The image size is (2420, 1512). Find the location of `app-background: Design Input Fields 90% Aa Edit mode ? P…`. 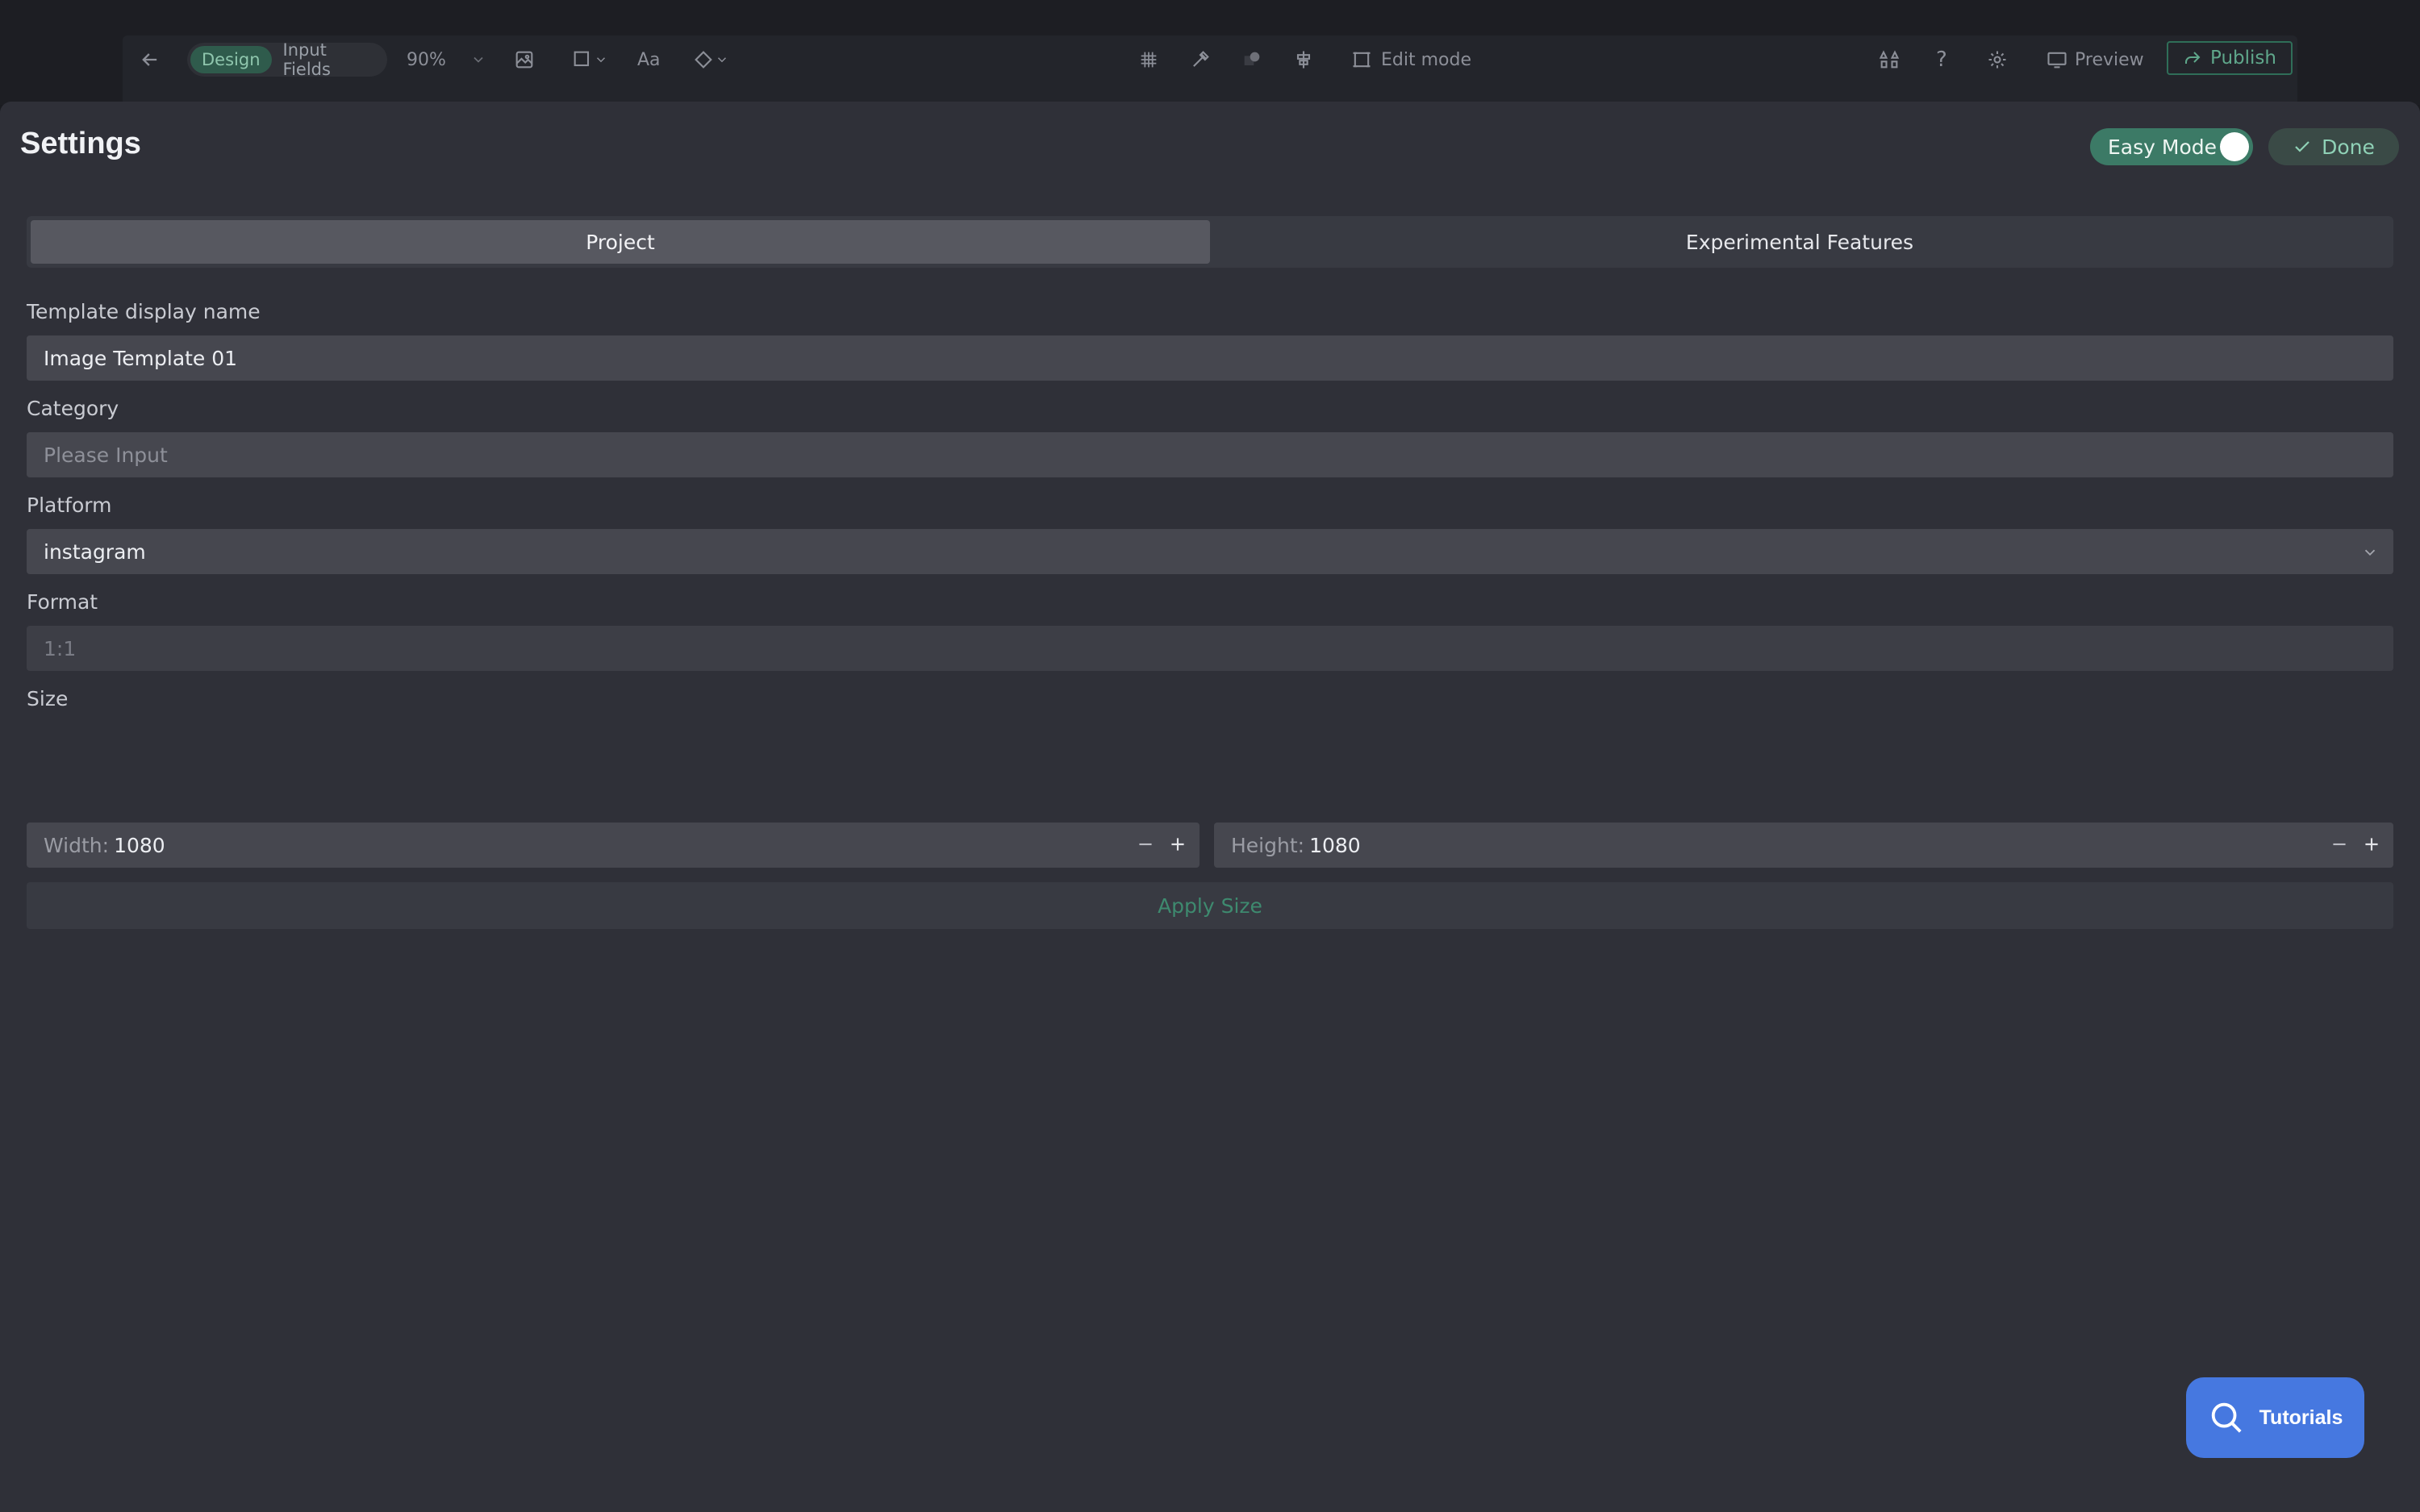

app-background: Design Input Fields 90% Aa Edit mode ? P… is located at coordinates (1210, 53).